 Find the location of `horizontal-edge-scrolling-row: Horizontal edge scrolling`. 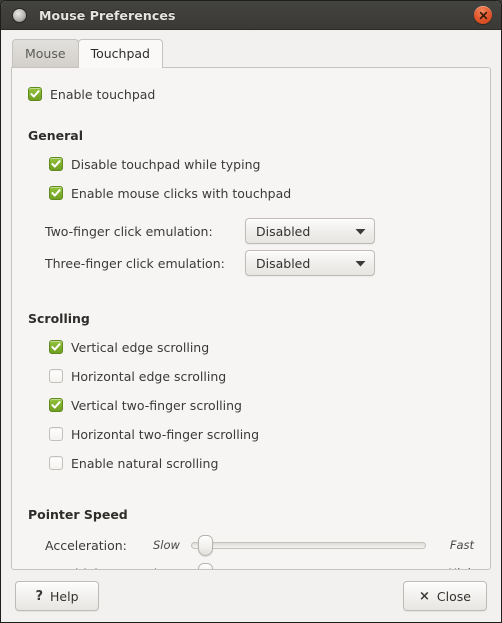

horizontal-edge-scrolling-row: Horizontal edge scrolling is located at coordinates (251, 376).